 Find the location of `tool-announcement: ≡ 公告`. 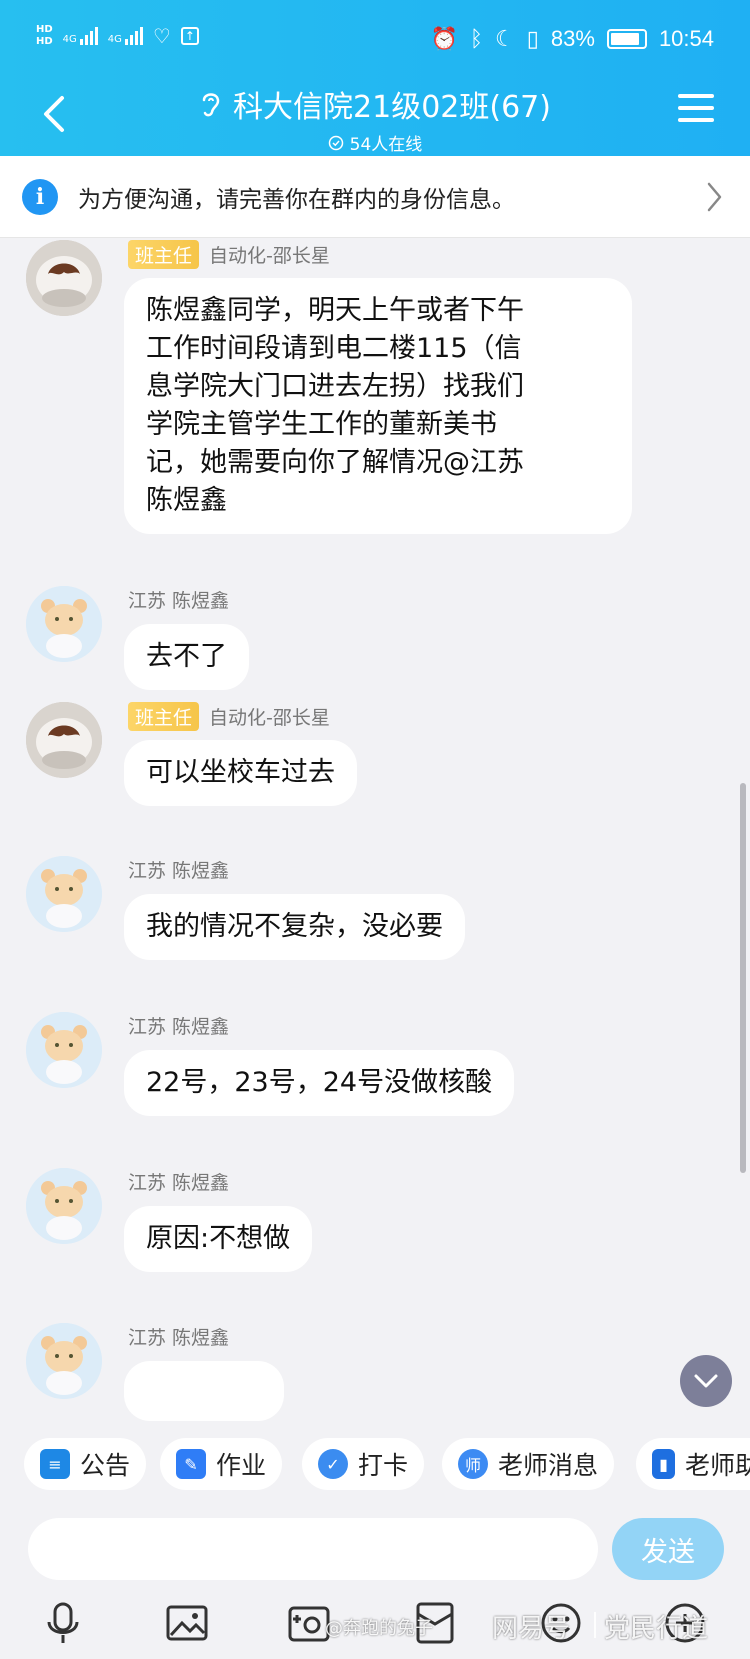

tool-announcement: ≡ 公告 is located at coordinates (85, 1464).